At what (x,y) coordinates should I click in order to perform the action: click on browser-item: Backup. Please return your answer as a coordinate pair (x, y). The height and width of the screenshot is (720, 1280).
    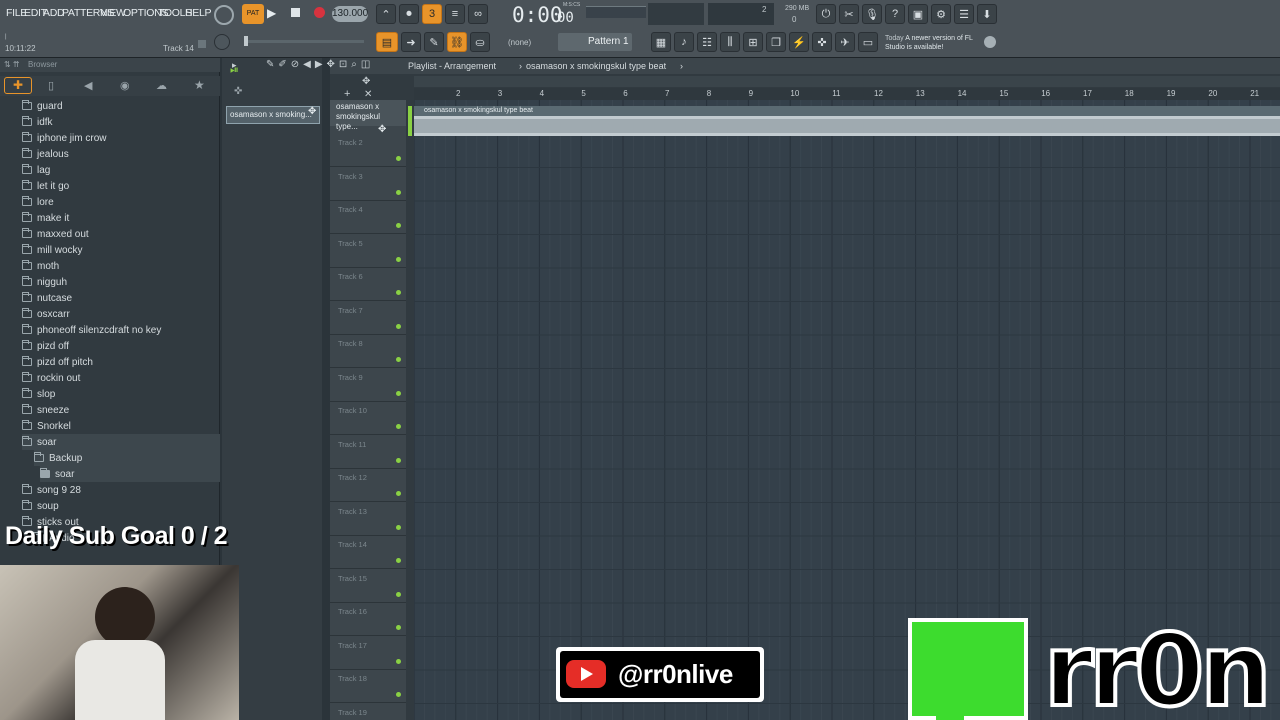
    Looking at the image, I should click on (127, 458).